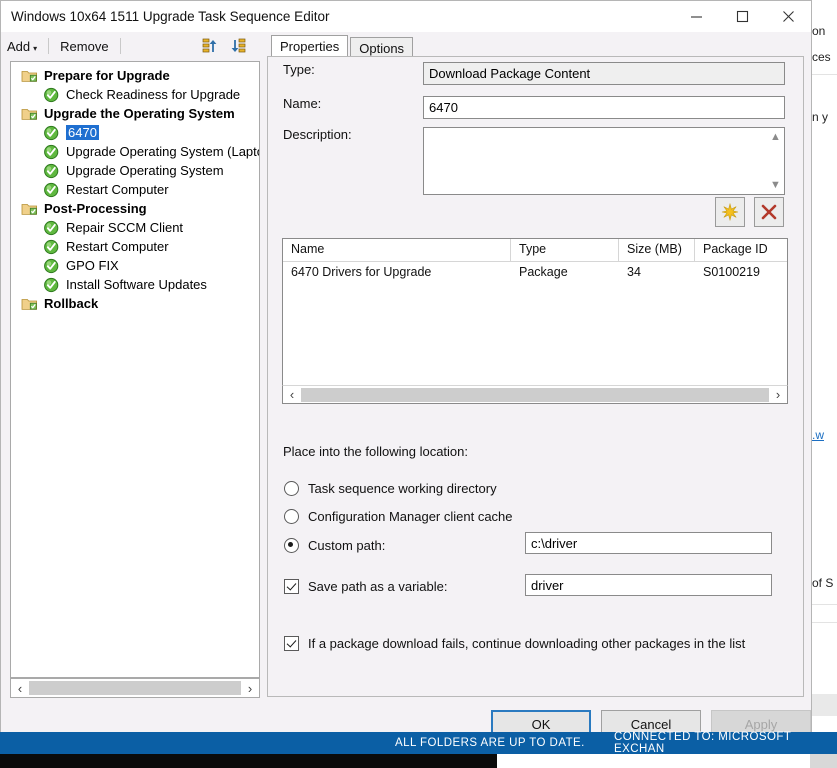  Describe the element at coordinates (657, 250) in the screenshot. I see `column-header-size: Size (MB)` at that location.